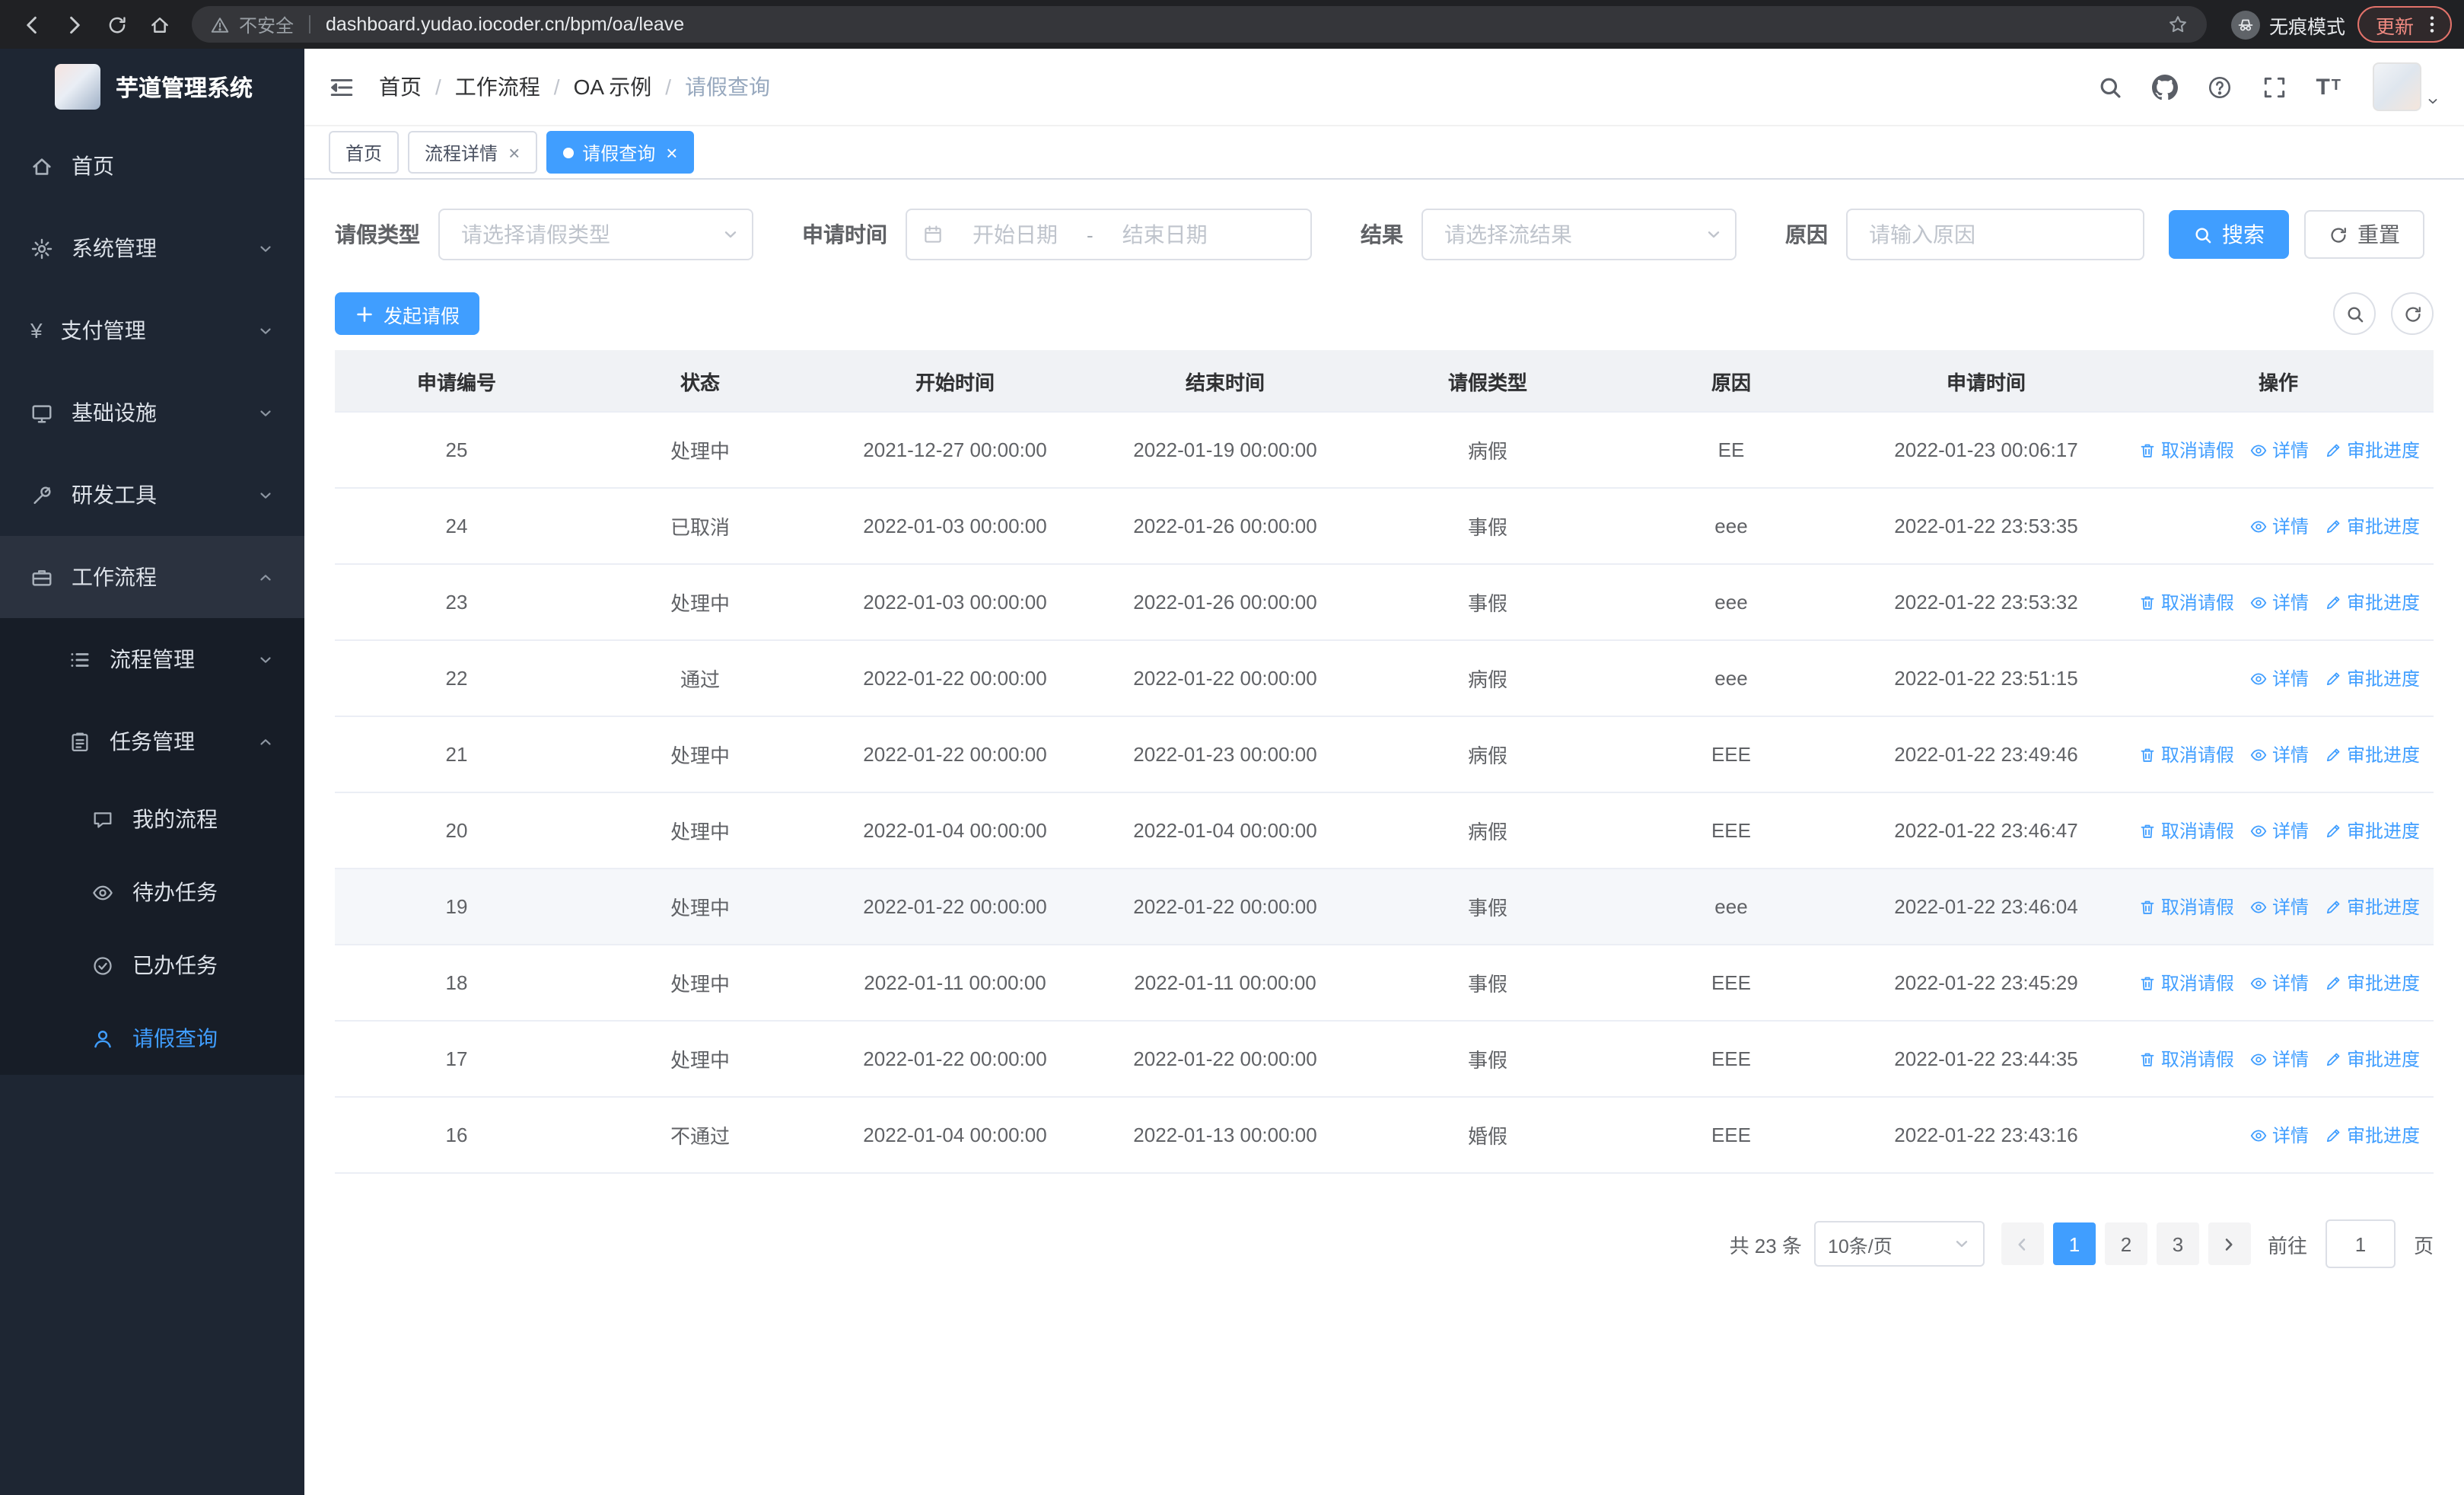 The height and width of the screenshot is (1495, 2464). I want to click on apply-time-range-picker: -, so click(1109, 234).